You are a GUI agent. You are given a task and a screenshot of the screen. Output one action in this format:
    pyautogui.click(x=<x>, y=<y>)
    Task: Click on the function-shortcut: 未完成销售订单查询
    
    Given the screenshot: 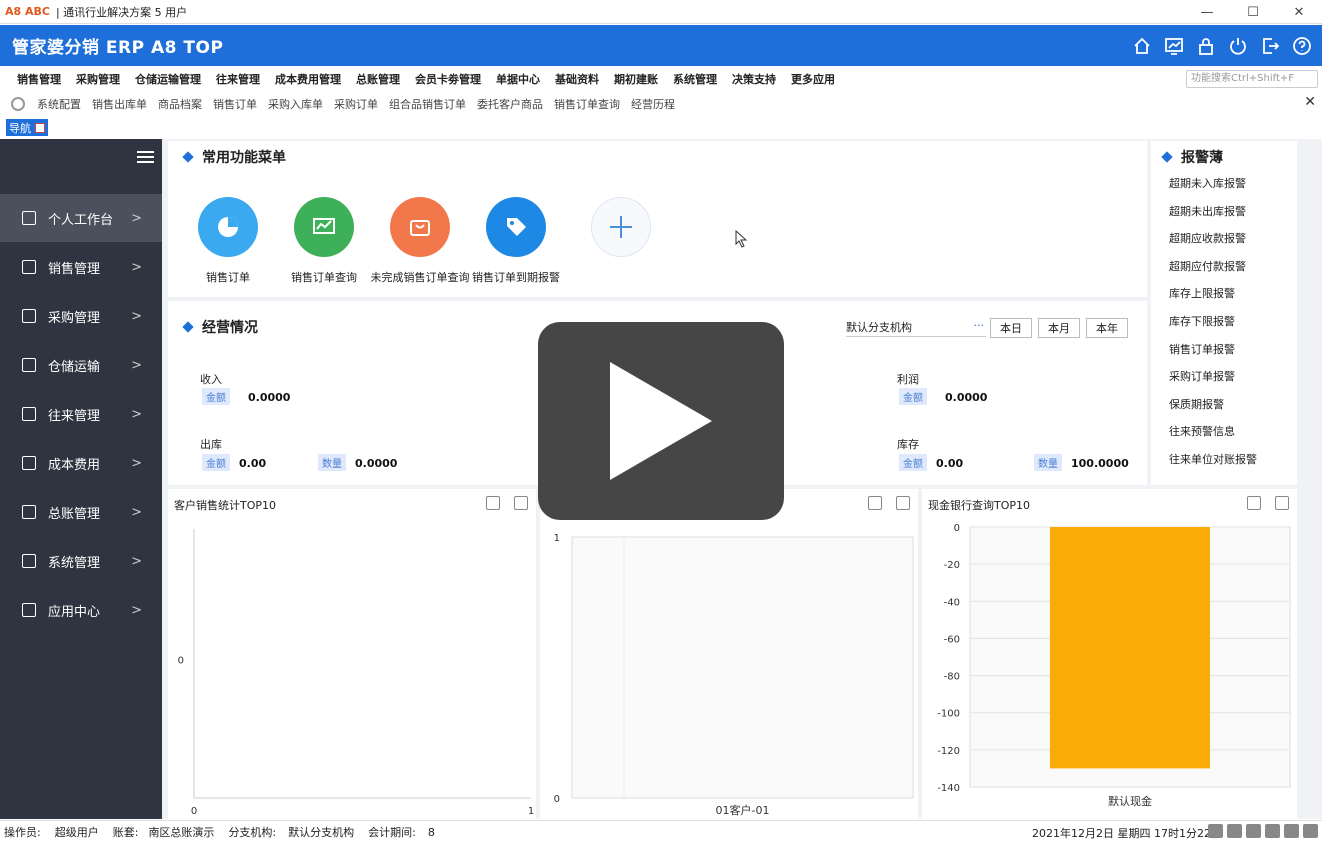 What is the action you would take?
    pyautogui.click(x=420, y=241)
    